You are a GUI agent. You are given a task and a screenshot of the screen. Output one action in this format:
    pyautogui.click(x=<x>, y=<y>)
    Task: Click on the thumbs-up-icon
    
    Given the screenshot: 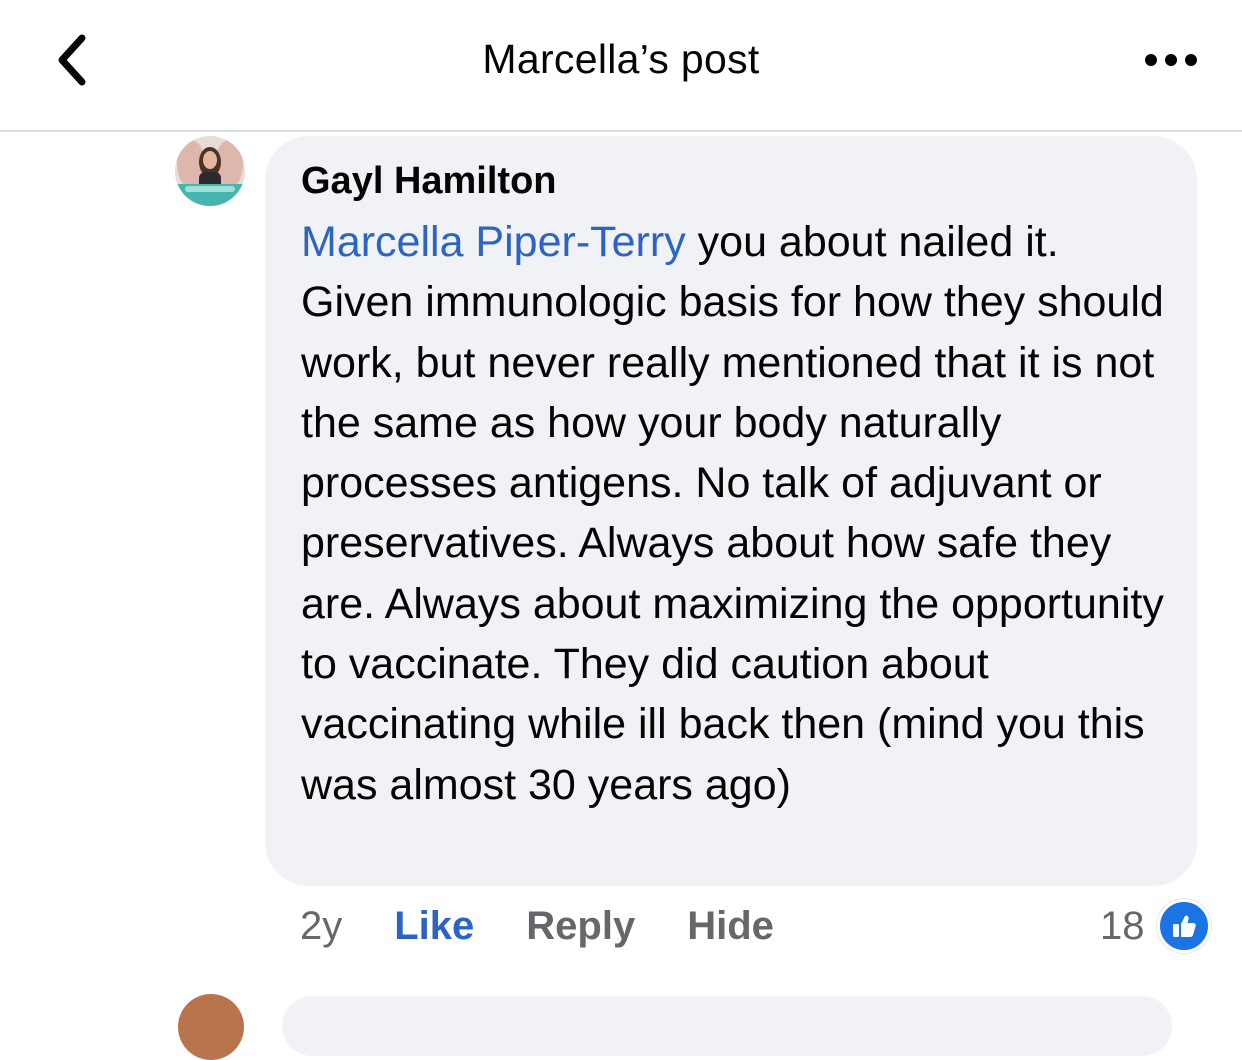 What is the action you would take?
    pyautogui.click(x=1184, y=926)
    